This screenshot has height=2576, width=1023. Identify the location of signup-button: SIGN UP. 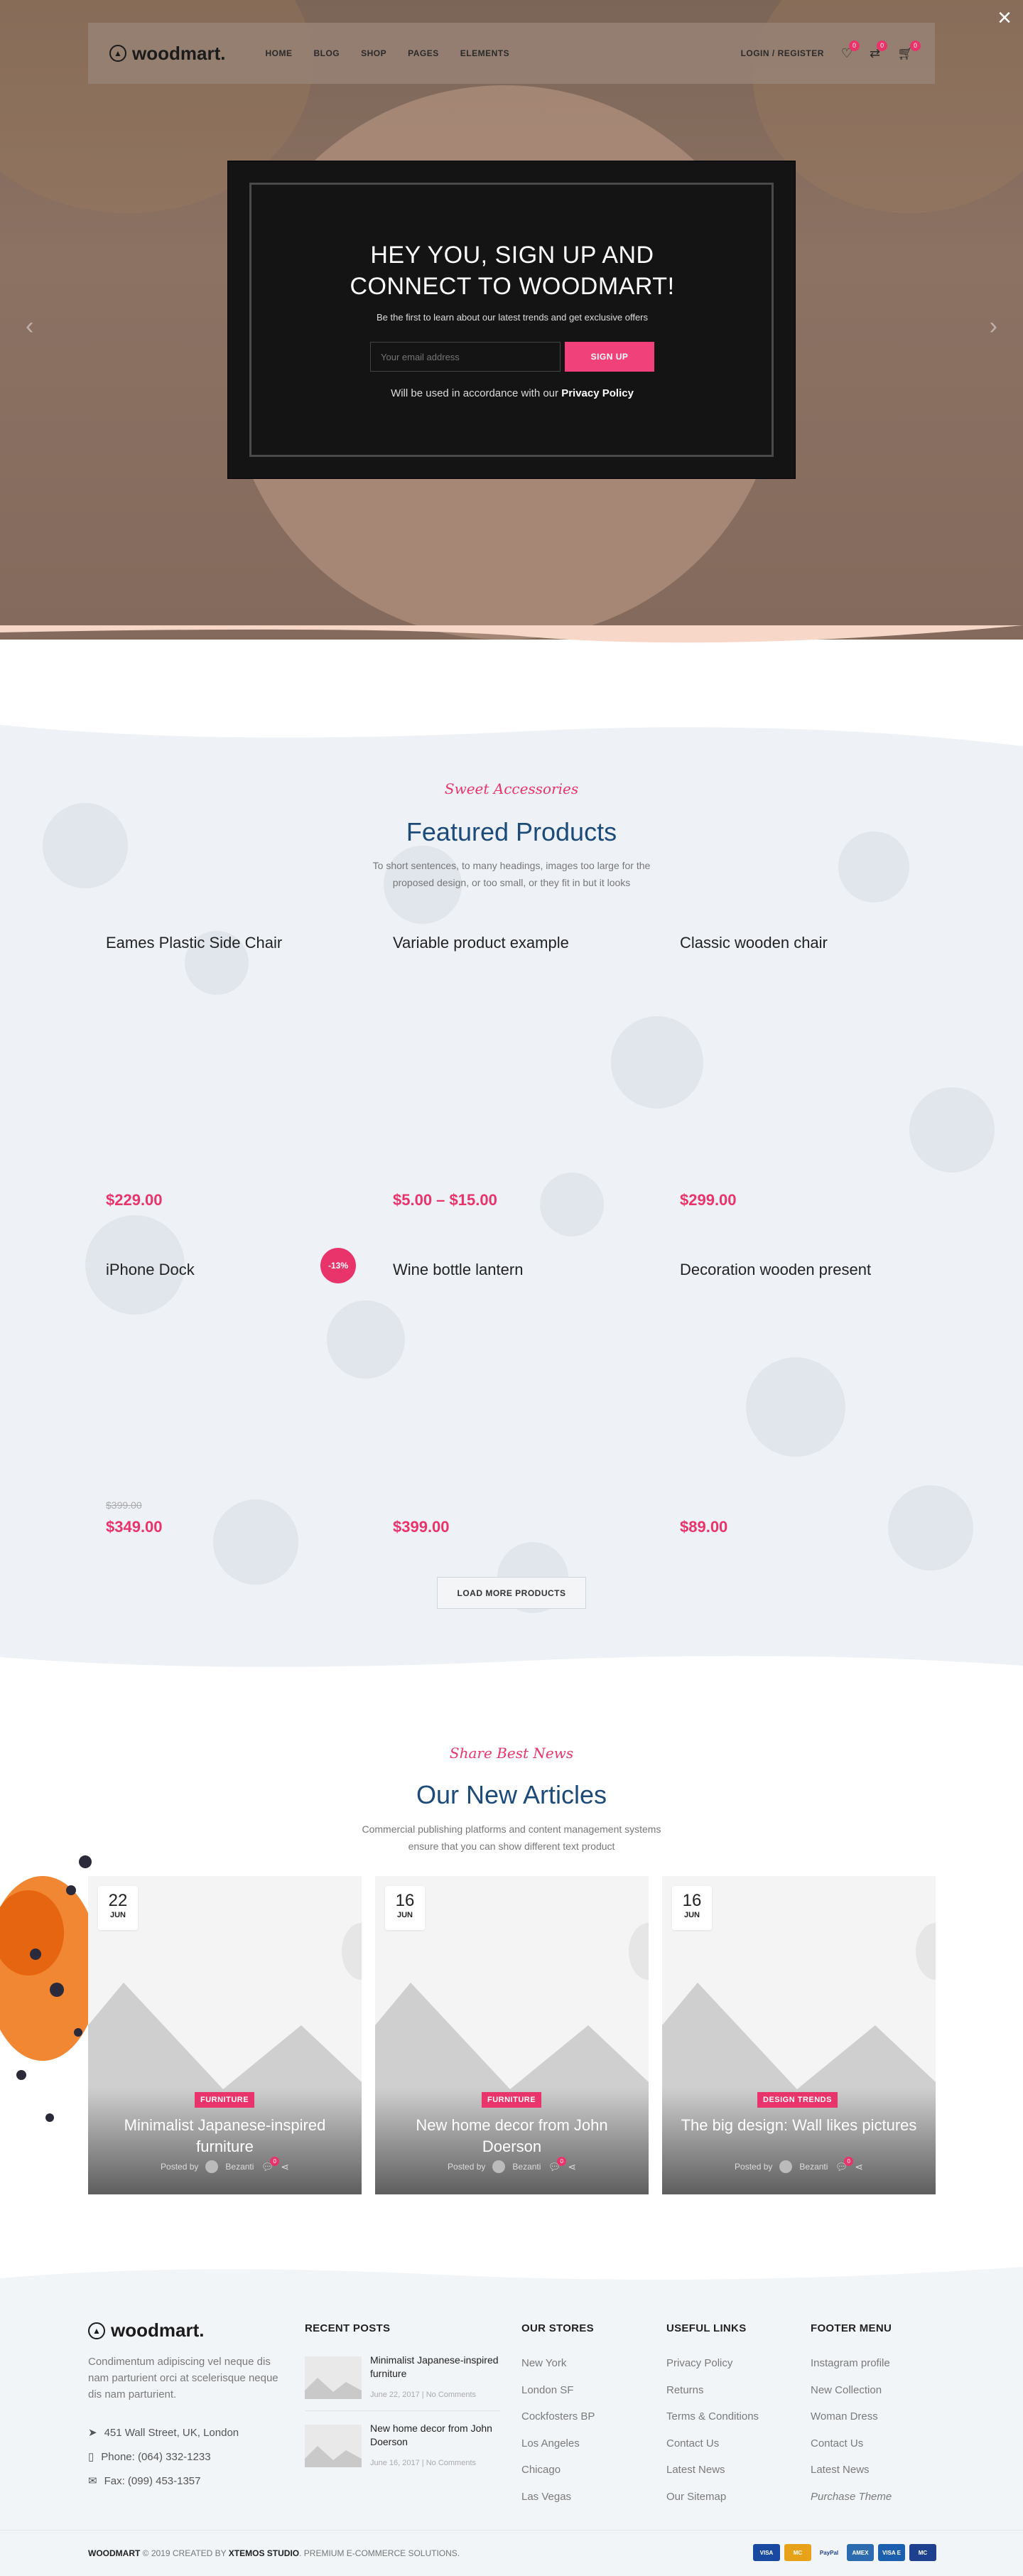
(610, 357).